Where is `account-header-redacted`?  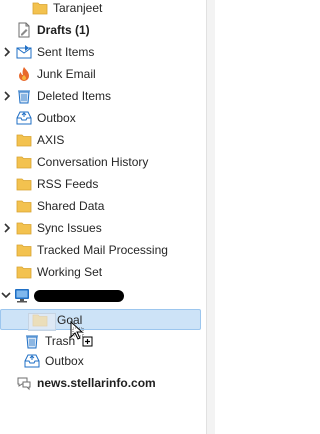
account-header-redacted is located at coordinates (103, 295).